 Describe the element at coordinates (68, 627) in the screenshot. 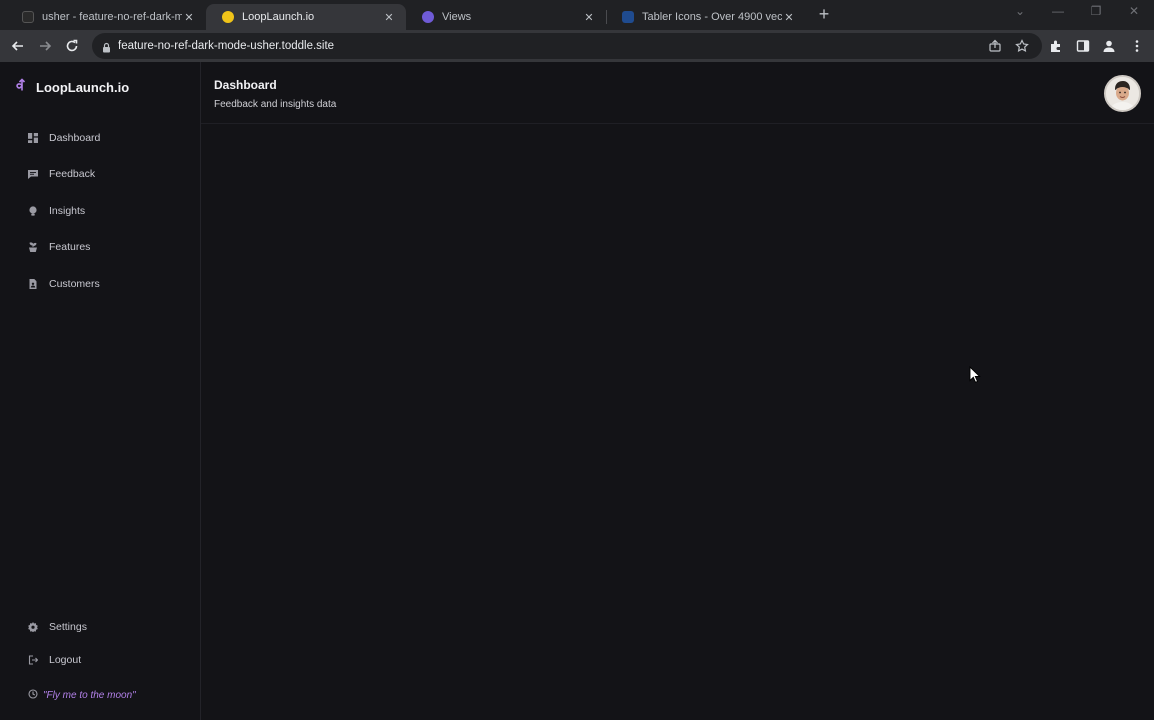

I see `sidebar-item-label: Settings` at that location.